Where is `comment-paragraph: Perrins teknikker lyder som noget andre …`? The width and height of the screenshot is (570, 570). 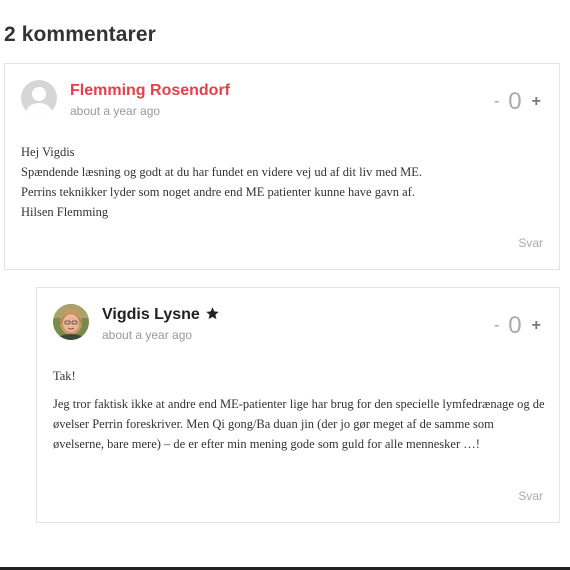
comment-paragraph: Perrins teknikker lyder som noget andre … is located at coordinates (218, 192).